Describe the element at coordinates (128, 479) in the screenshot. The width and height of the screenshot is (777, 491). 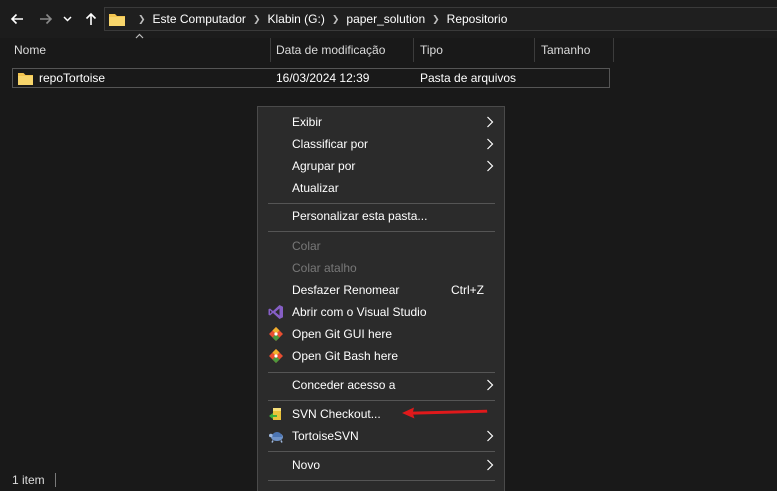
I see `status-bar: 1 item` at that location.